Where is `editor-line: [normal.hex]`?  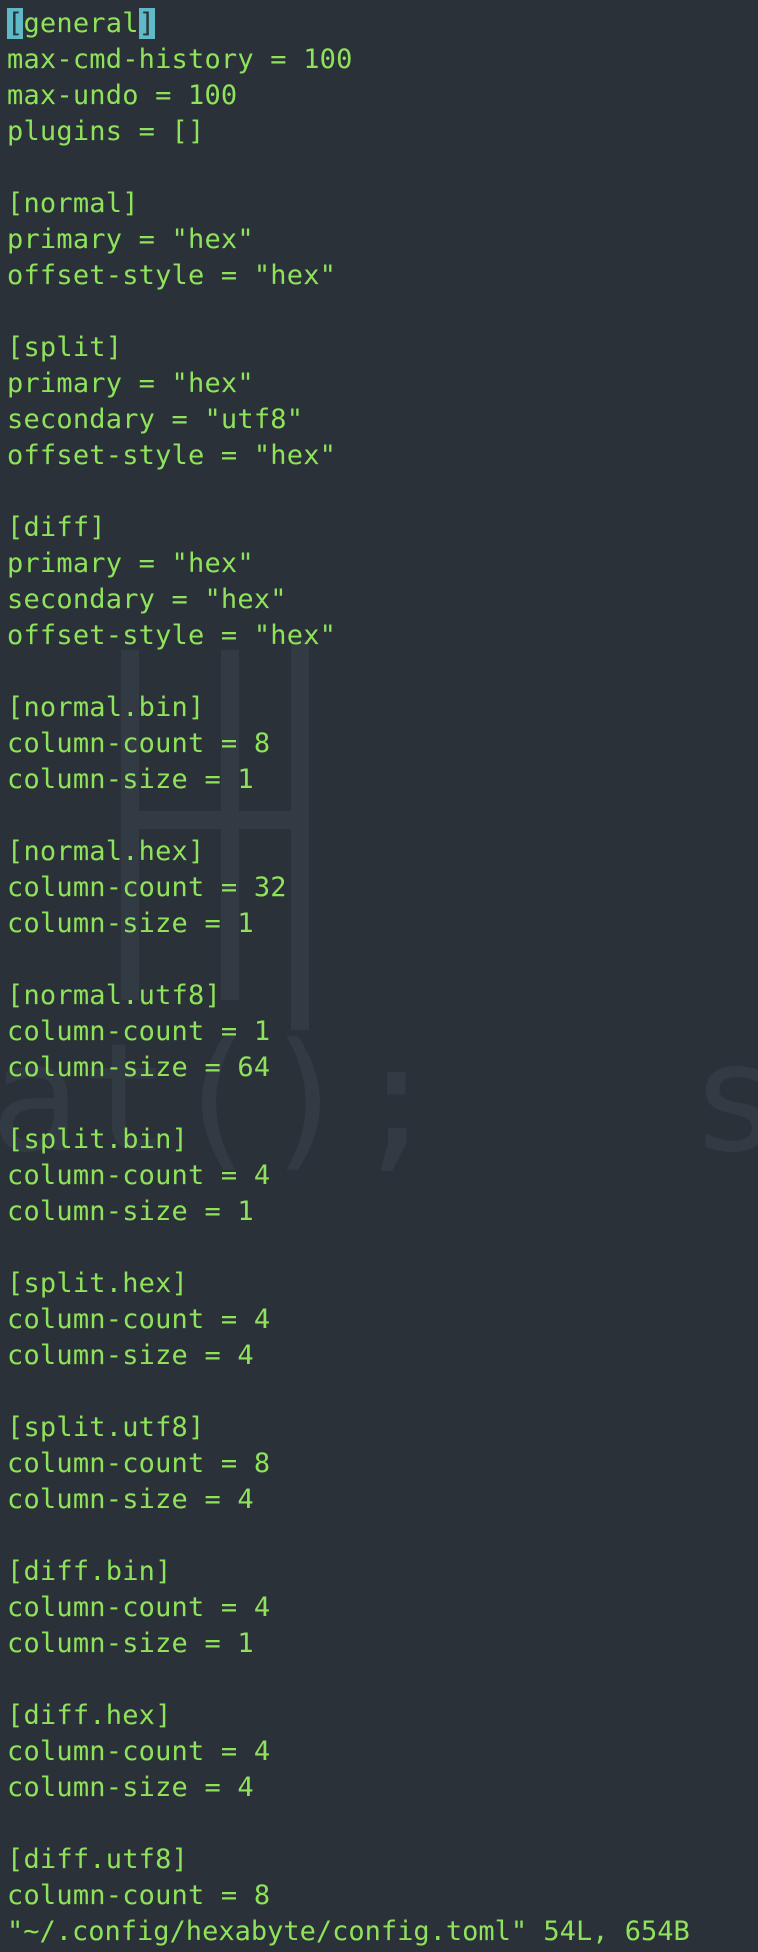
editor-line: [normal.hex] is located at coordinates (106, 851).